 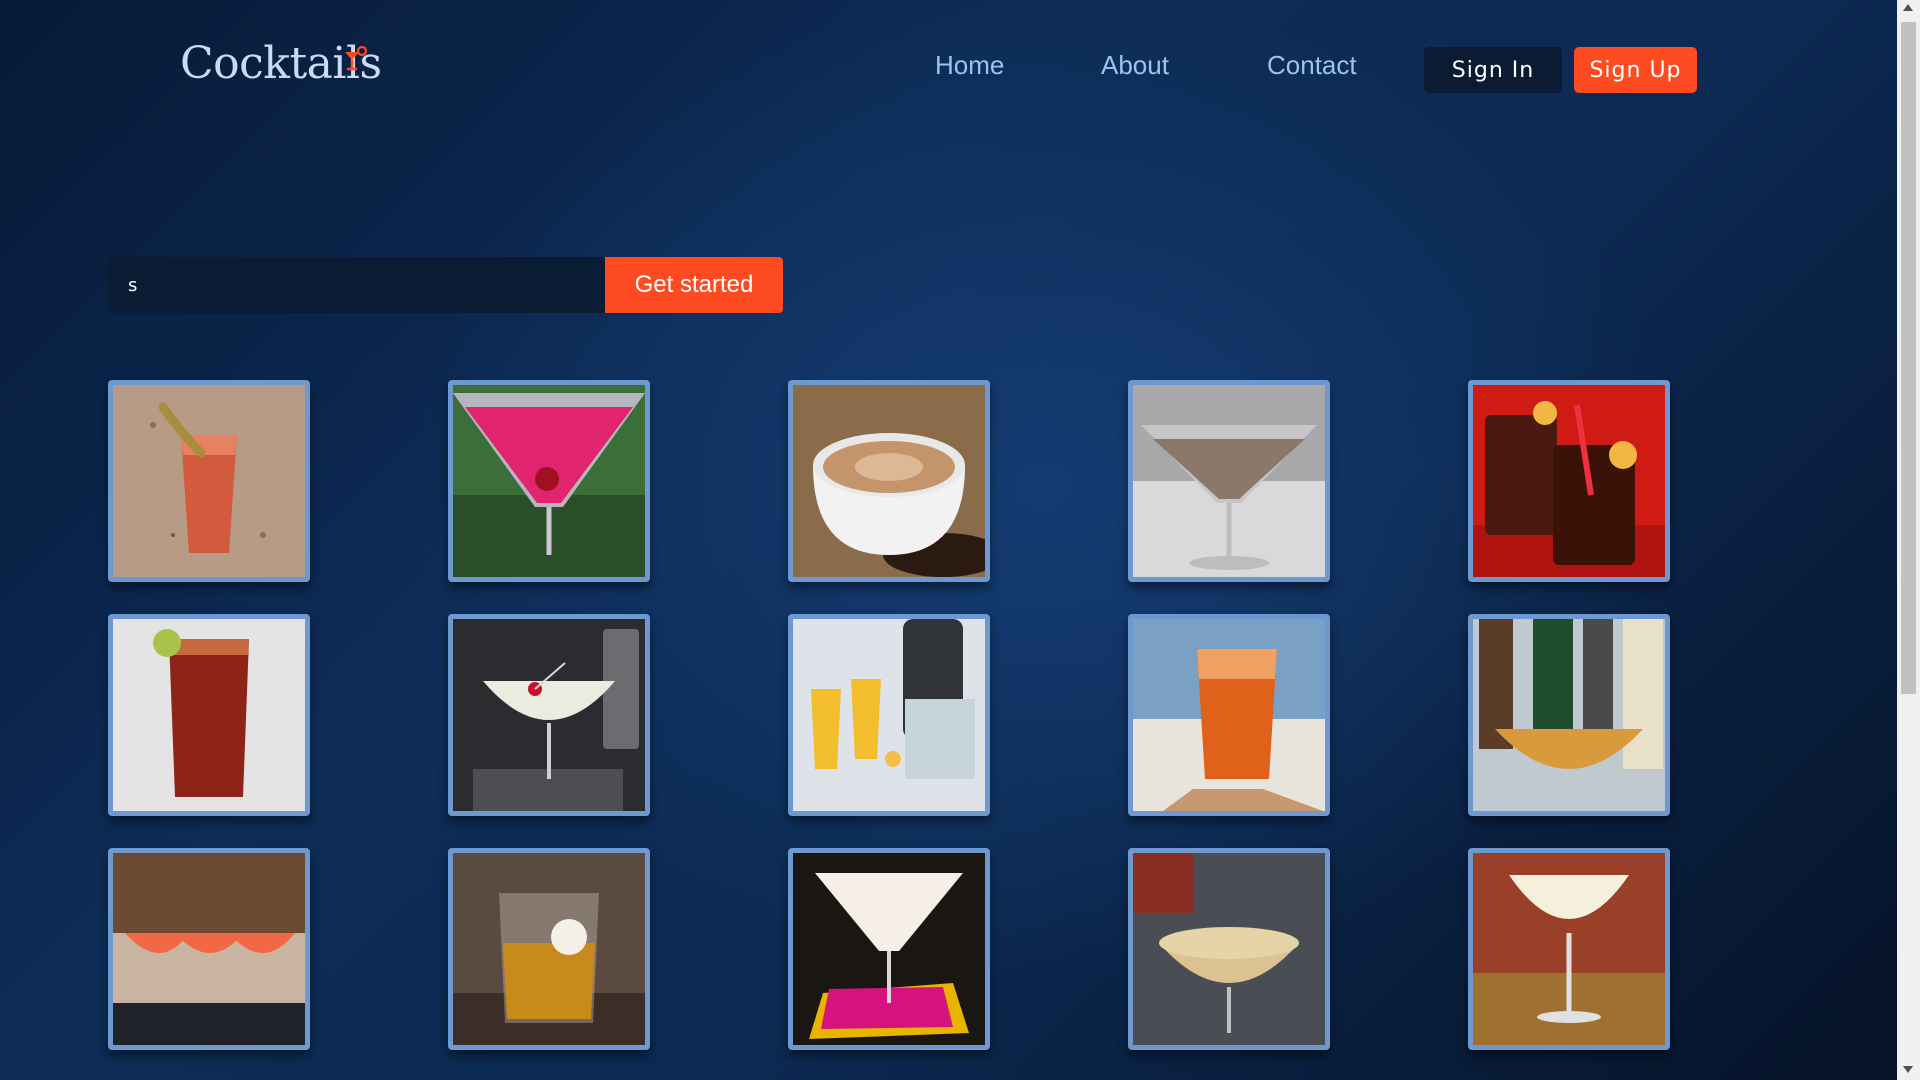 I want to click on drink-card-white-martini-pink-napkin, so click(x=889, y=949).